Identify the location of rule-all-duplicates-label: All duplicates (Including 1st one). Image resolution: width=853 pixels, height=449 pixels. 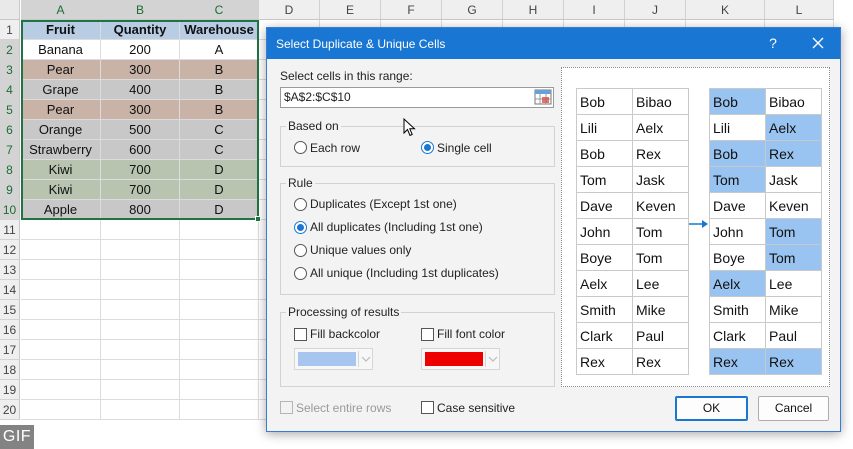
(396, 227).